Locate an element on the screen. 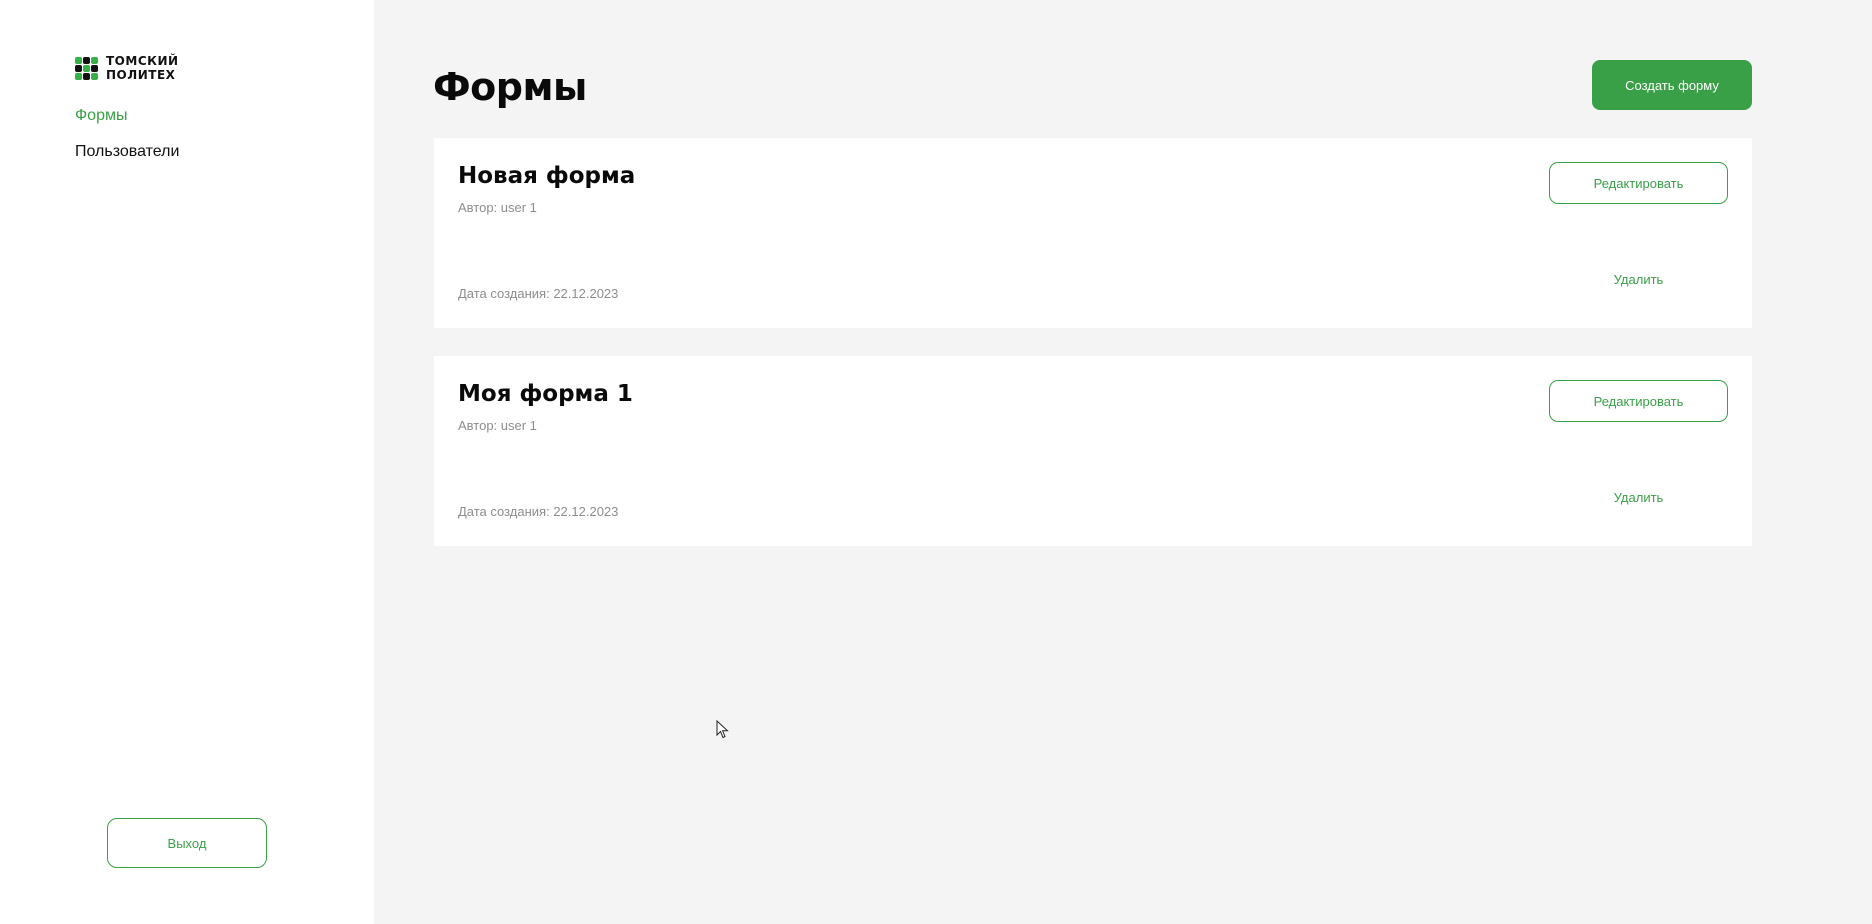  form-title: Новая форма is located at coordinates (547, 176).